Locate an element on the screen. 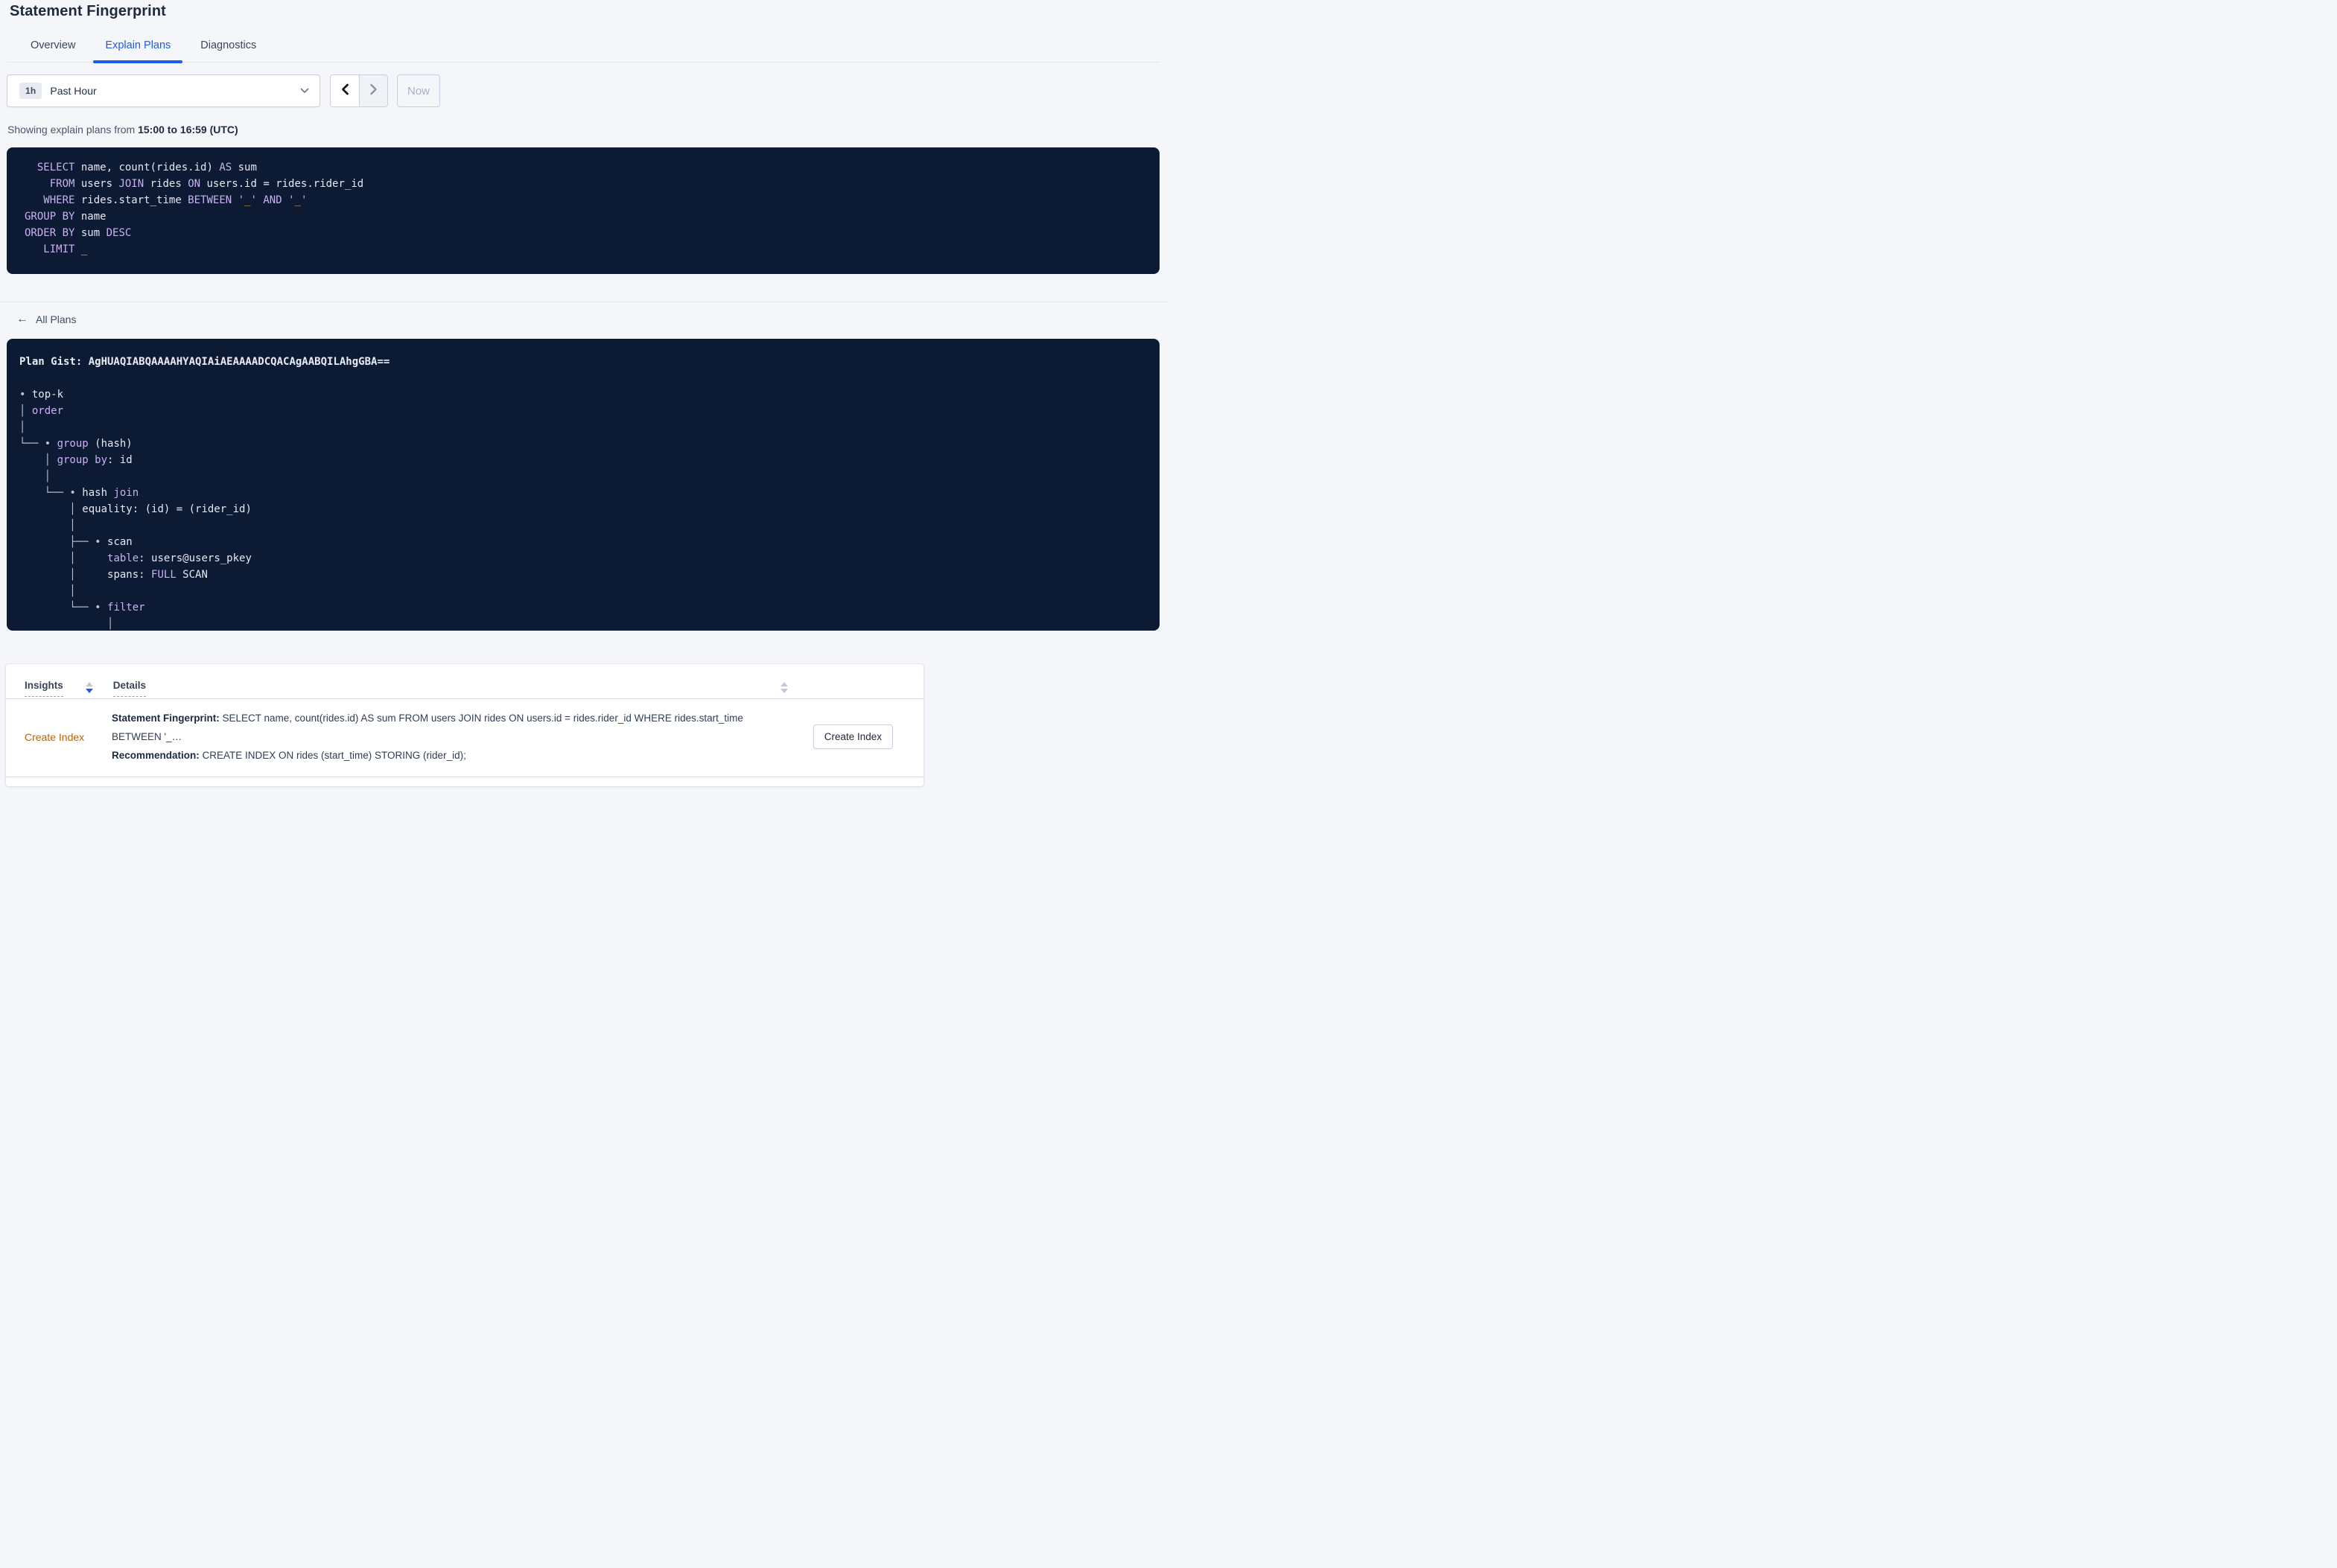 Image resolution: width=2337 pixels, height=1568 pixels. now-button: Now is located at coordinates (419, 90).